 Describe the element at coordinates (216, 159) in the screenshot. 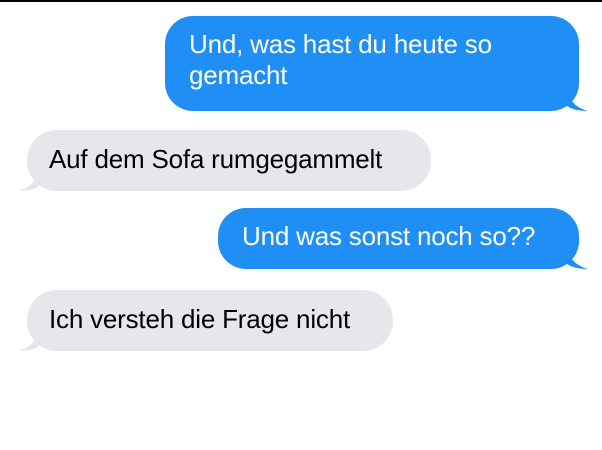

I see `message-text: Auf dem Sofa rumgegammelt` at that location.